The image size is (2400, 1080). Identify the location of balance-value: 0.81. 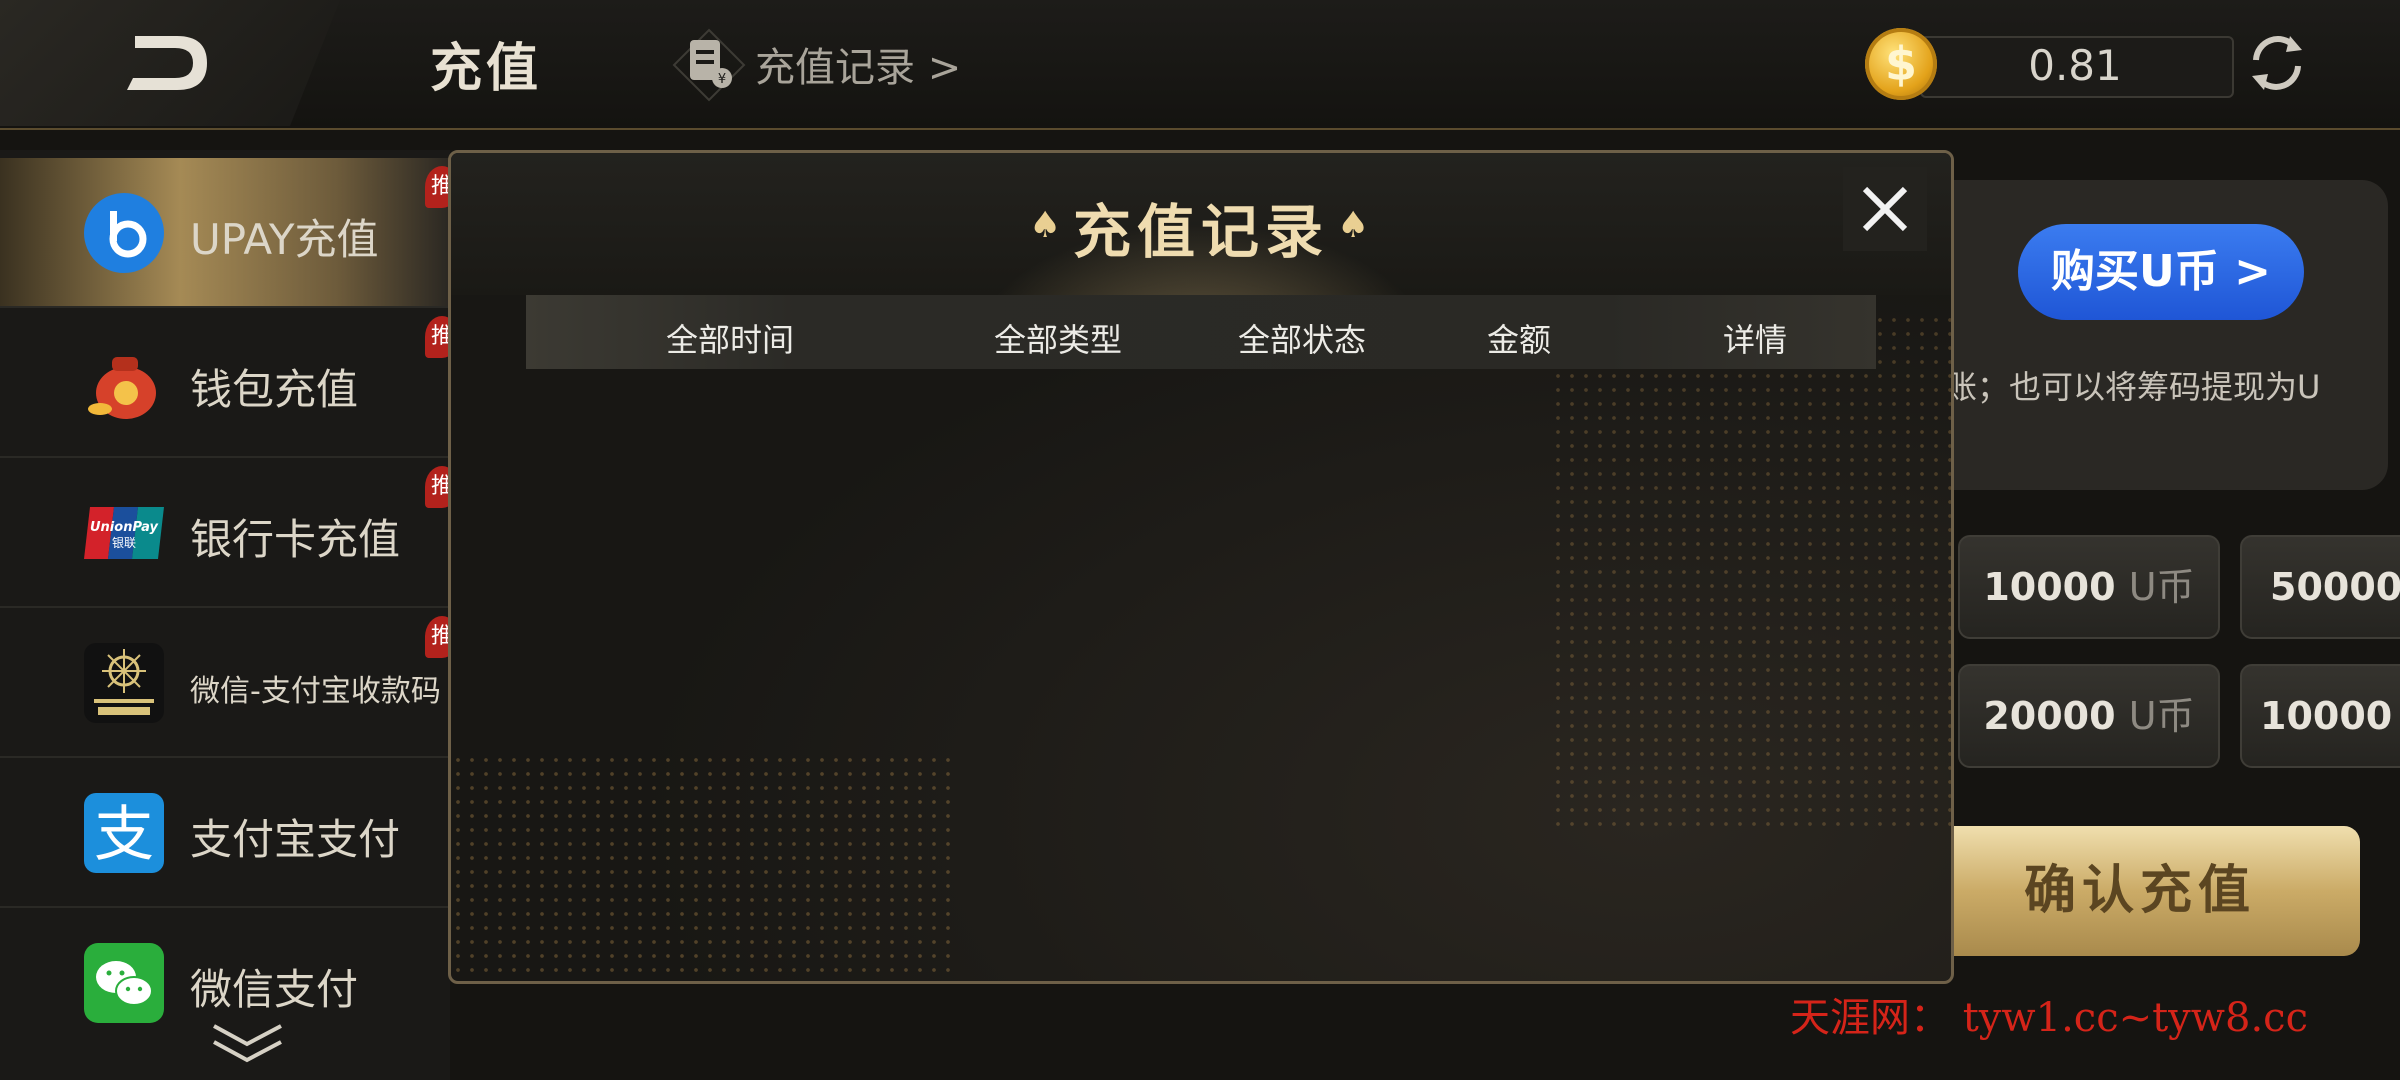
(2075, 65).